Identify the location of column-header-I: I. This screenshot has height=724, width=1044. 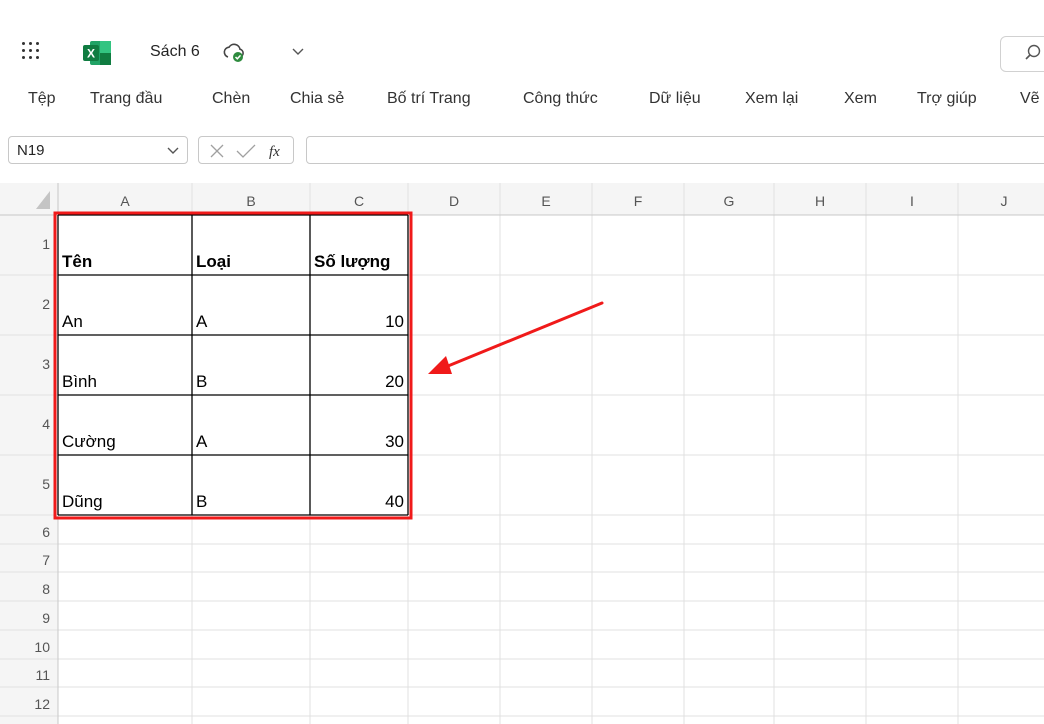
(912, 201).